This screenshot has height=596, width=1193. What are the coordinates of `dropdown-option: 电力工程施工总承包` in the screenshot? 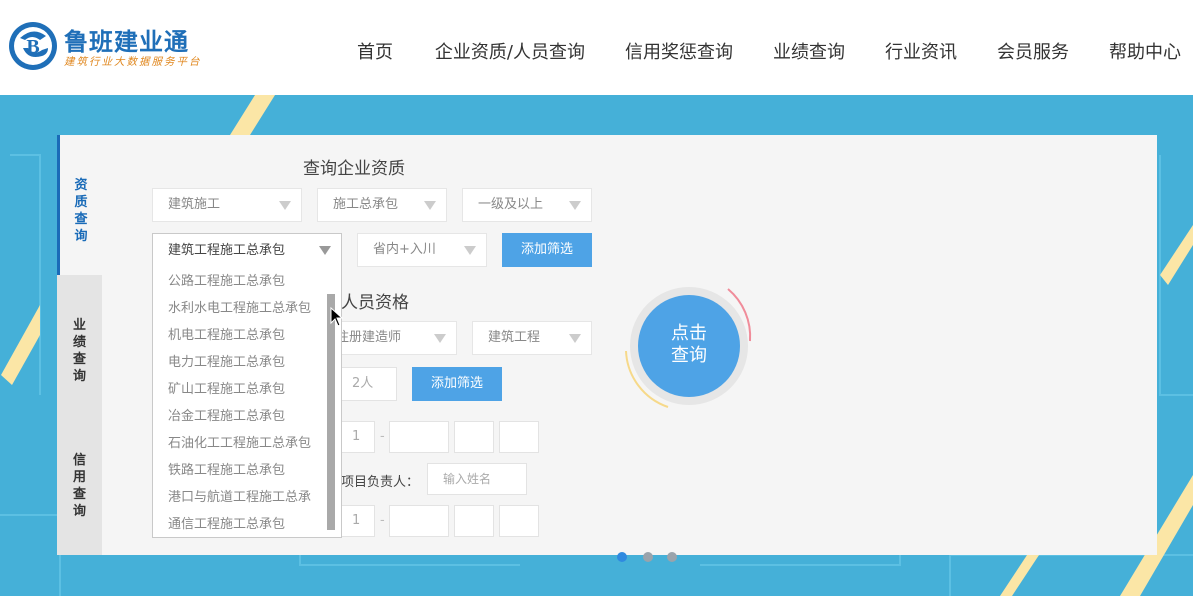 It's located at (247, 360).